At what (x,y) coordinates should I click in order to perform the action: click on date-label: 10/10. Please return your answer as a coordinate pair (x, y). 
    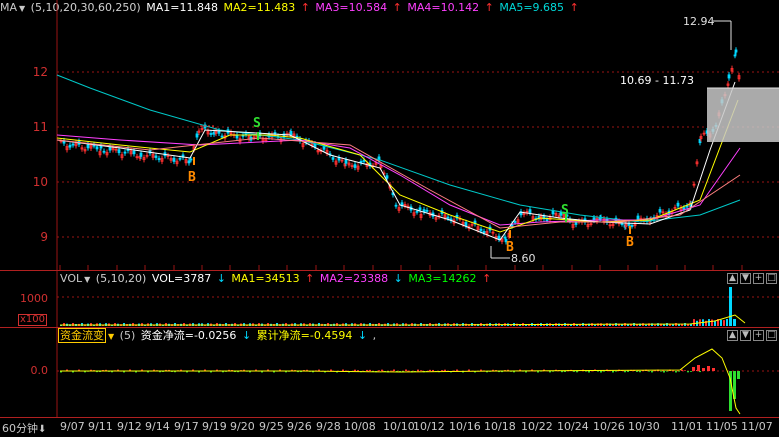
    Looking at the image, I should click on (399, 426).